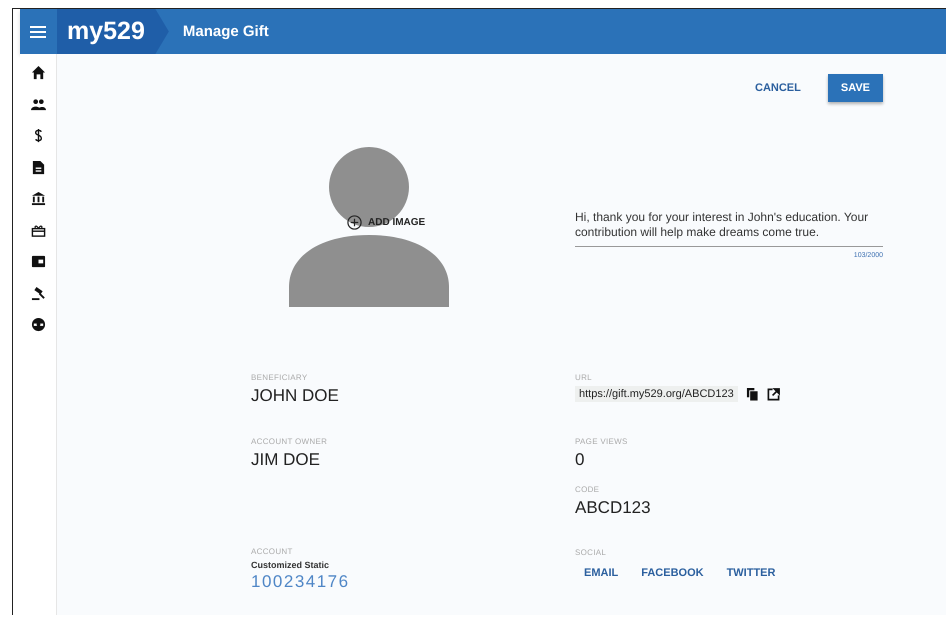 This screenshot has width=946, height=617. I want to click on field-label: BENEFICIARY, so click(279, 377).